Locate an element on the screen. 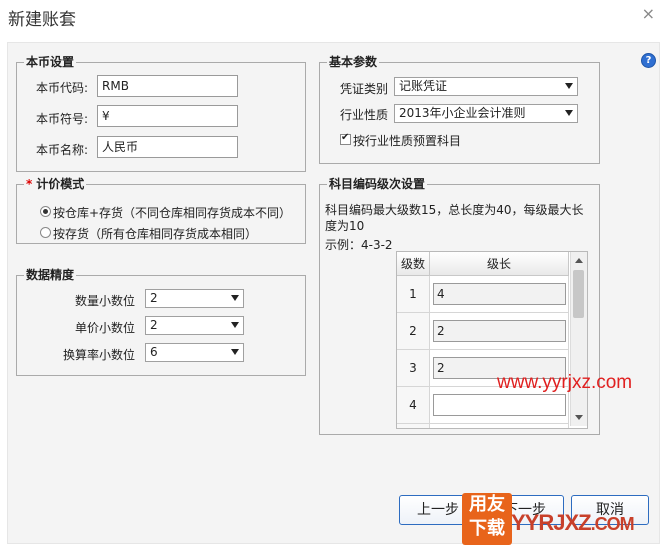 Image resolution: width=661 pixels, height=548 pixels. watermark-logo-line2: 下载 is located at coordinates (487, 528).